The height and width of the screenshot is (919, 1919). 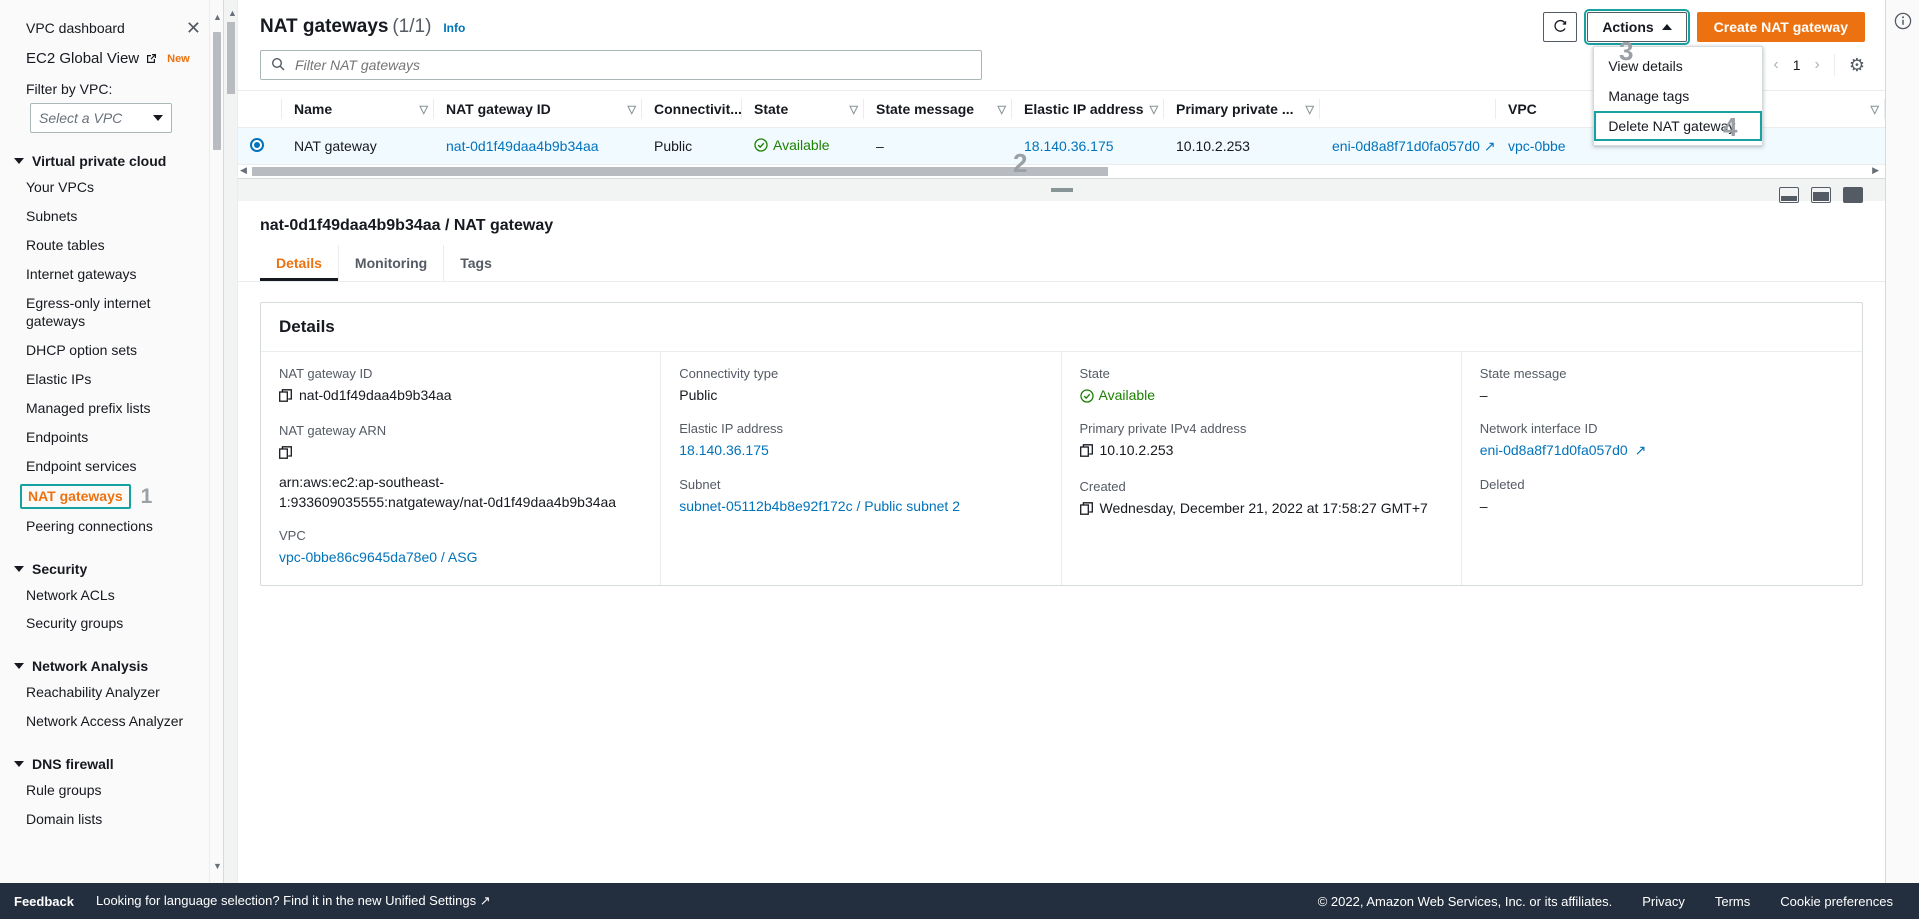 I want to click on content-scrollbar: ▲, so click(x=231, y=441).